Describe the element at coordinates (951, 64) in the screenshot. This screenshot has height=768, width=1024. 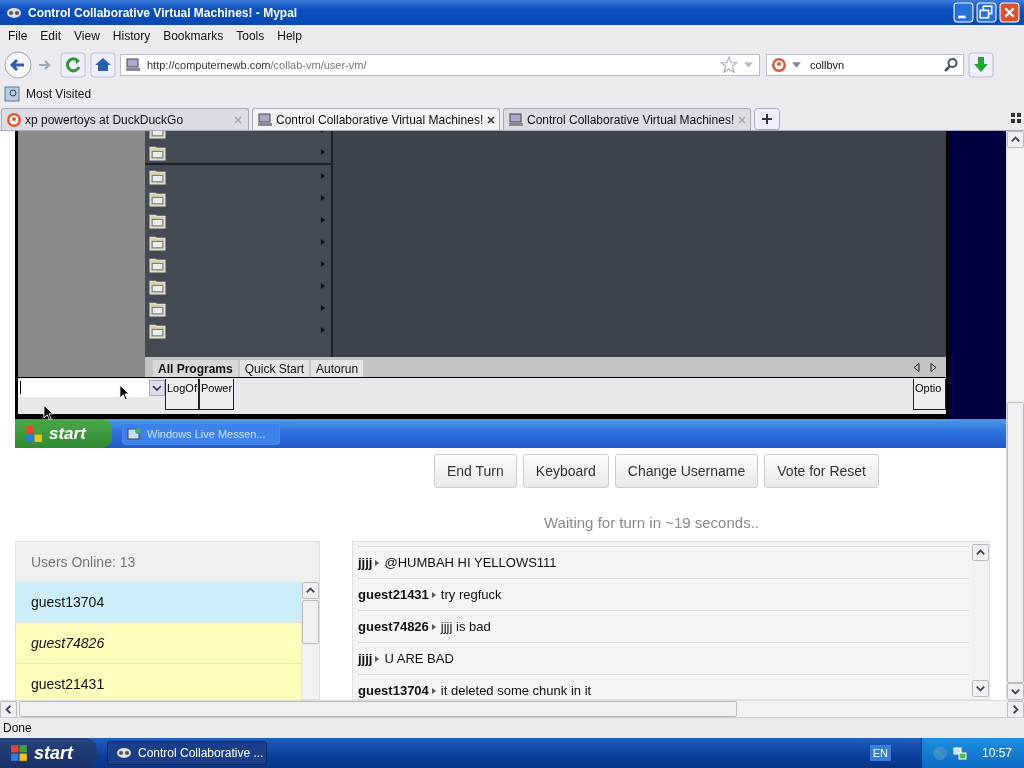
I see `search-icon` at that location.